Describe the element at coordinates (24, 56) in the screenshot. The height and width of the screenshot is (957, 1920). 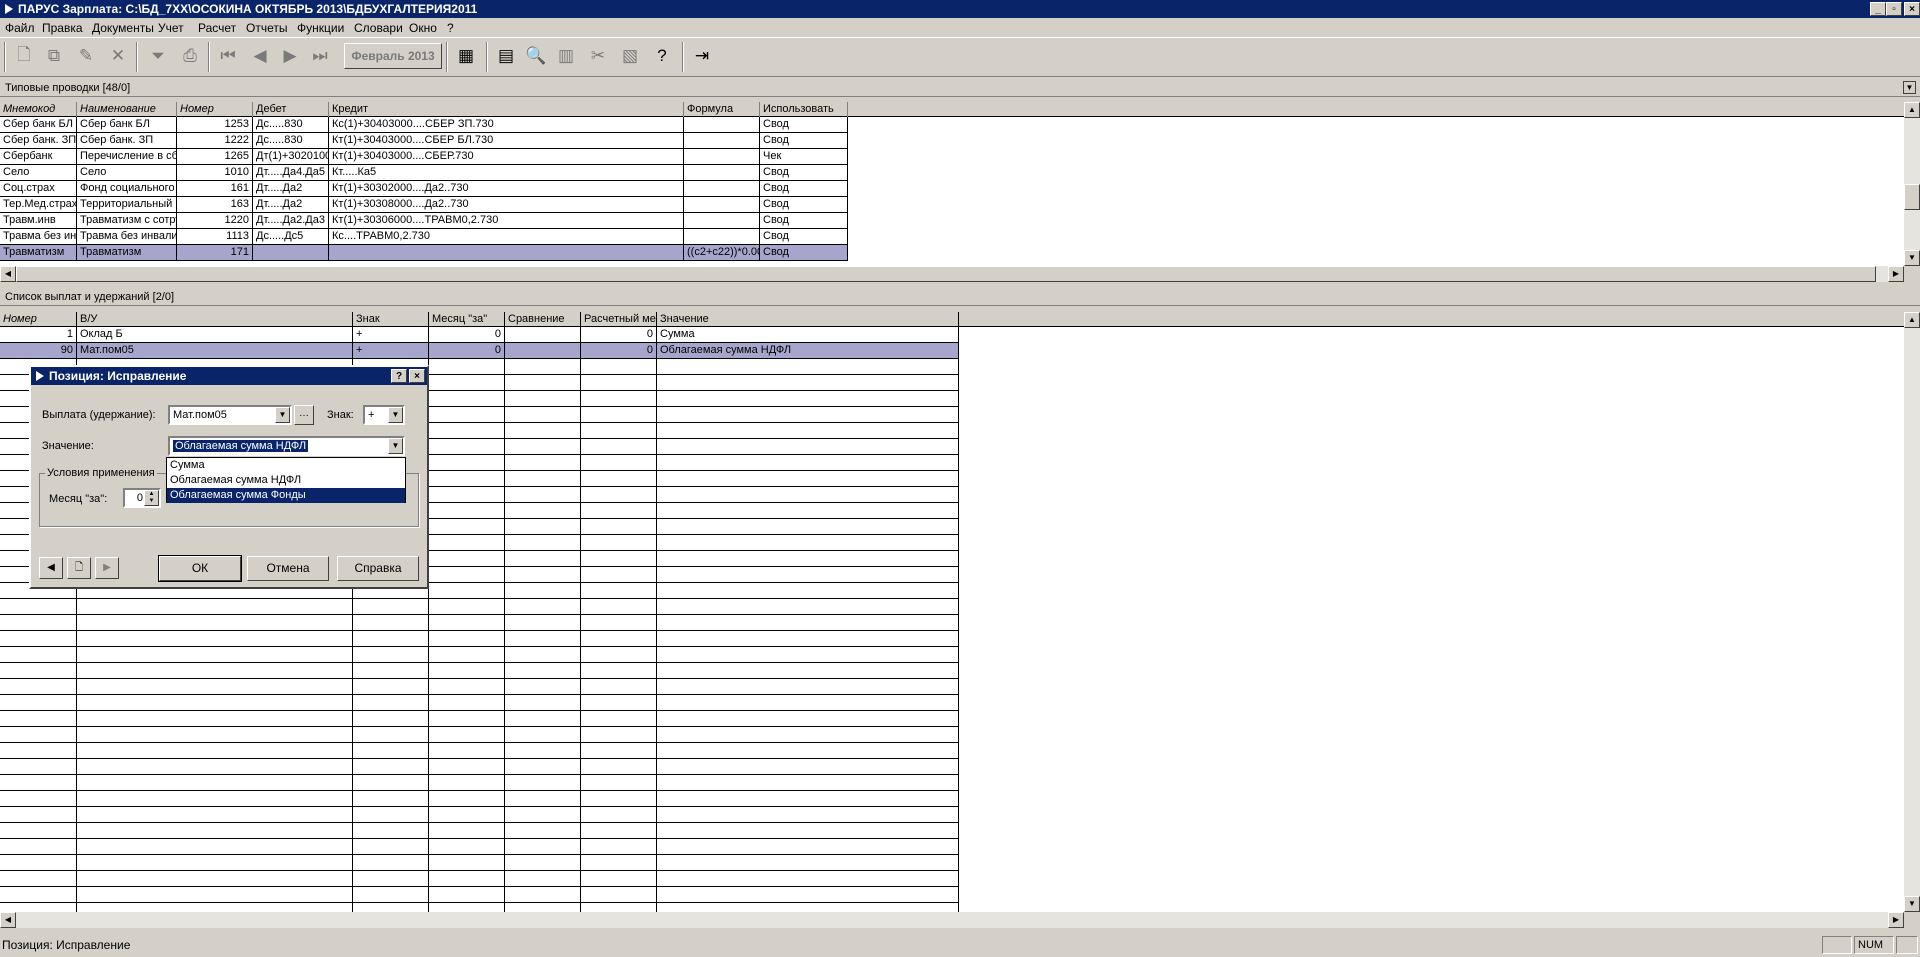
I see `new-doc-icon: 🗋` at that location.